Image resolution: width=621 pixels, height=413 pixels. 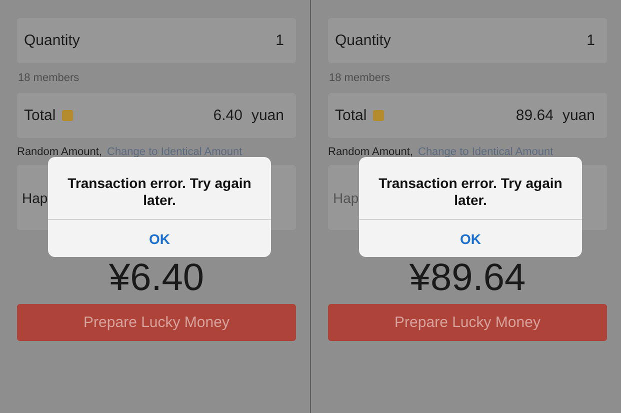 I want to click on total-value: 6.40, so click(x=227, y=115).